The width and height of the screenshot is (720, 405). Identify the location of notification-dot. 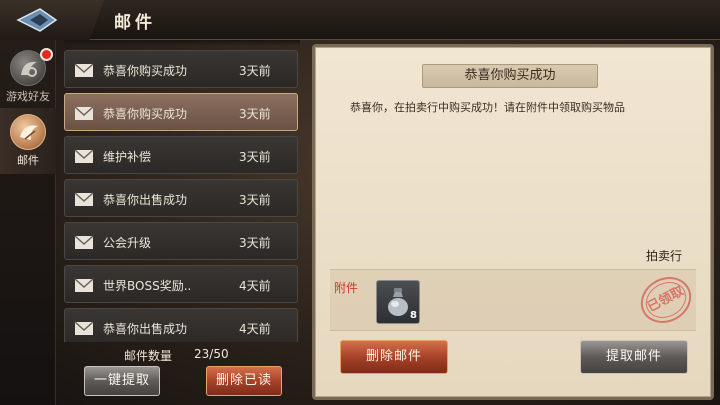
(46, 54).